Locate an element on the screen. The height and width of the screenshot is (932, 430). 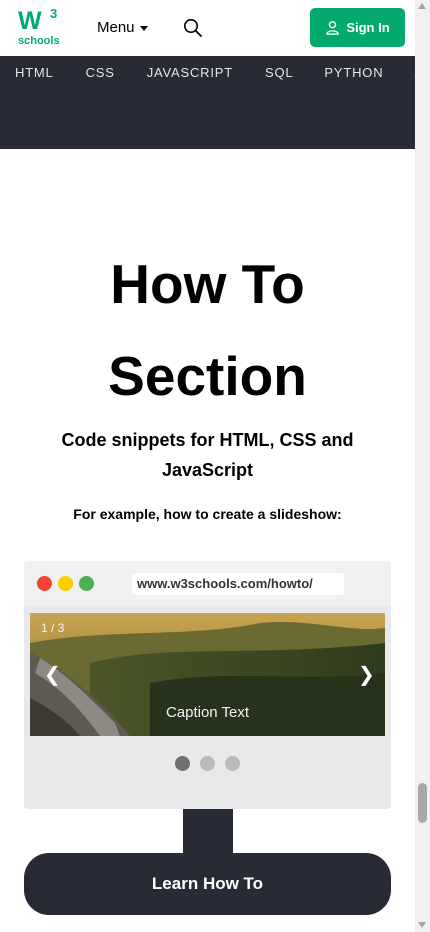
sign-in-label: Sign In is located at coordinates (368, 27).